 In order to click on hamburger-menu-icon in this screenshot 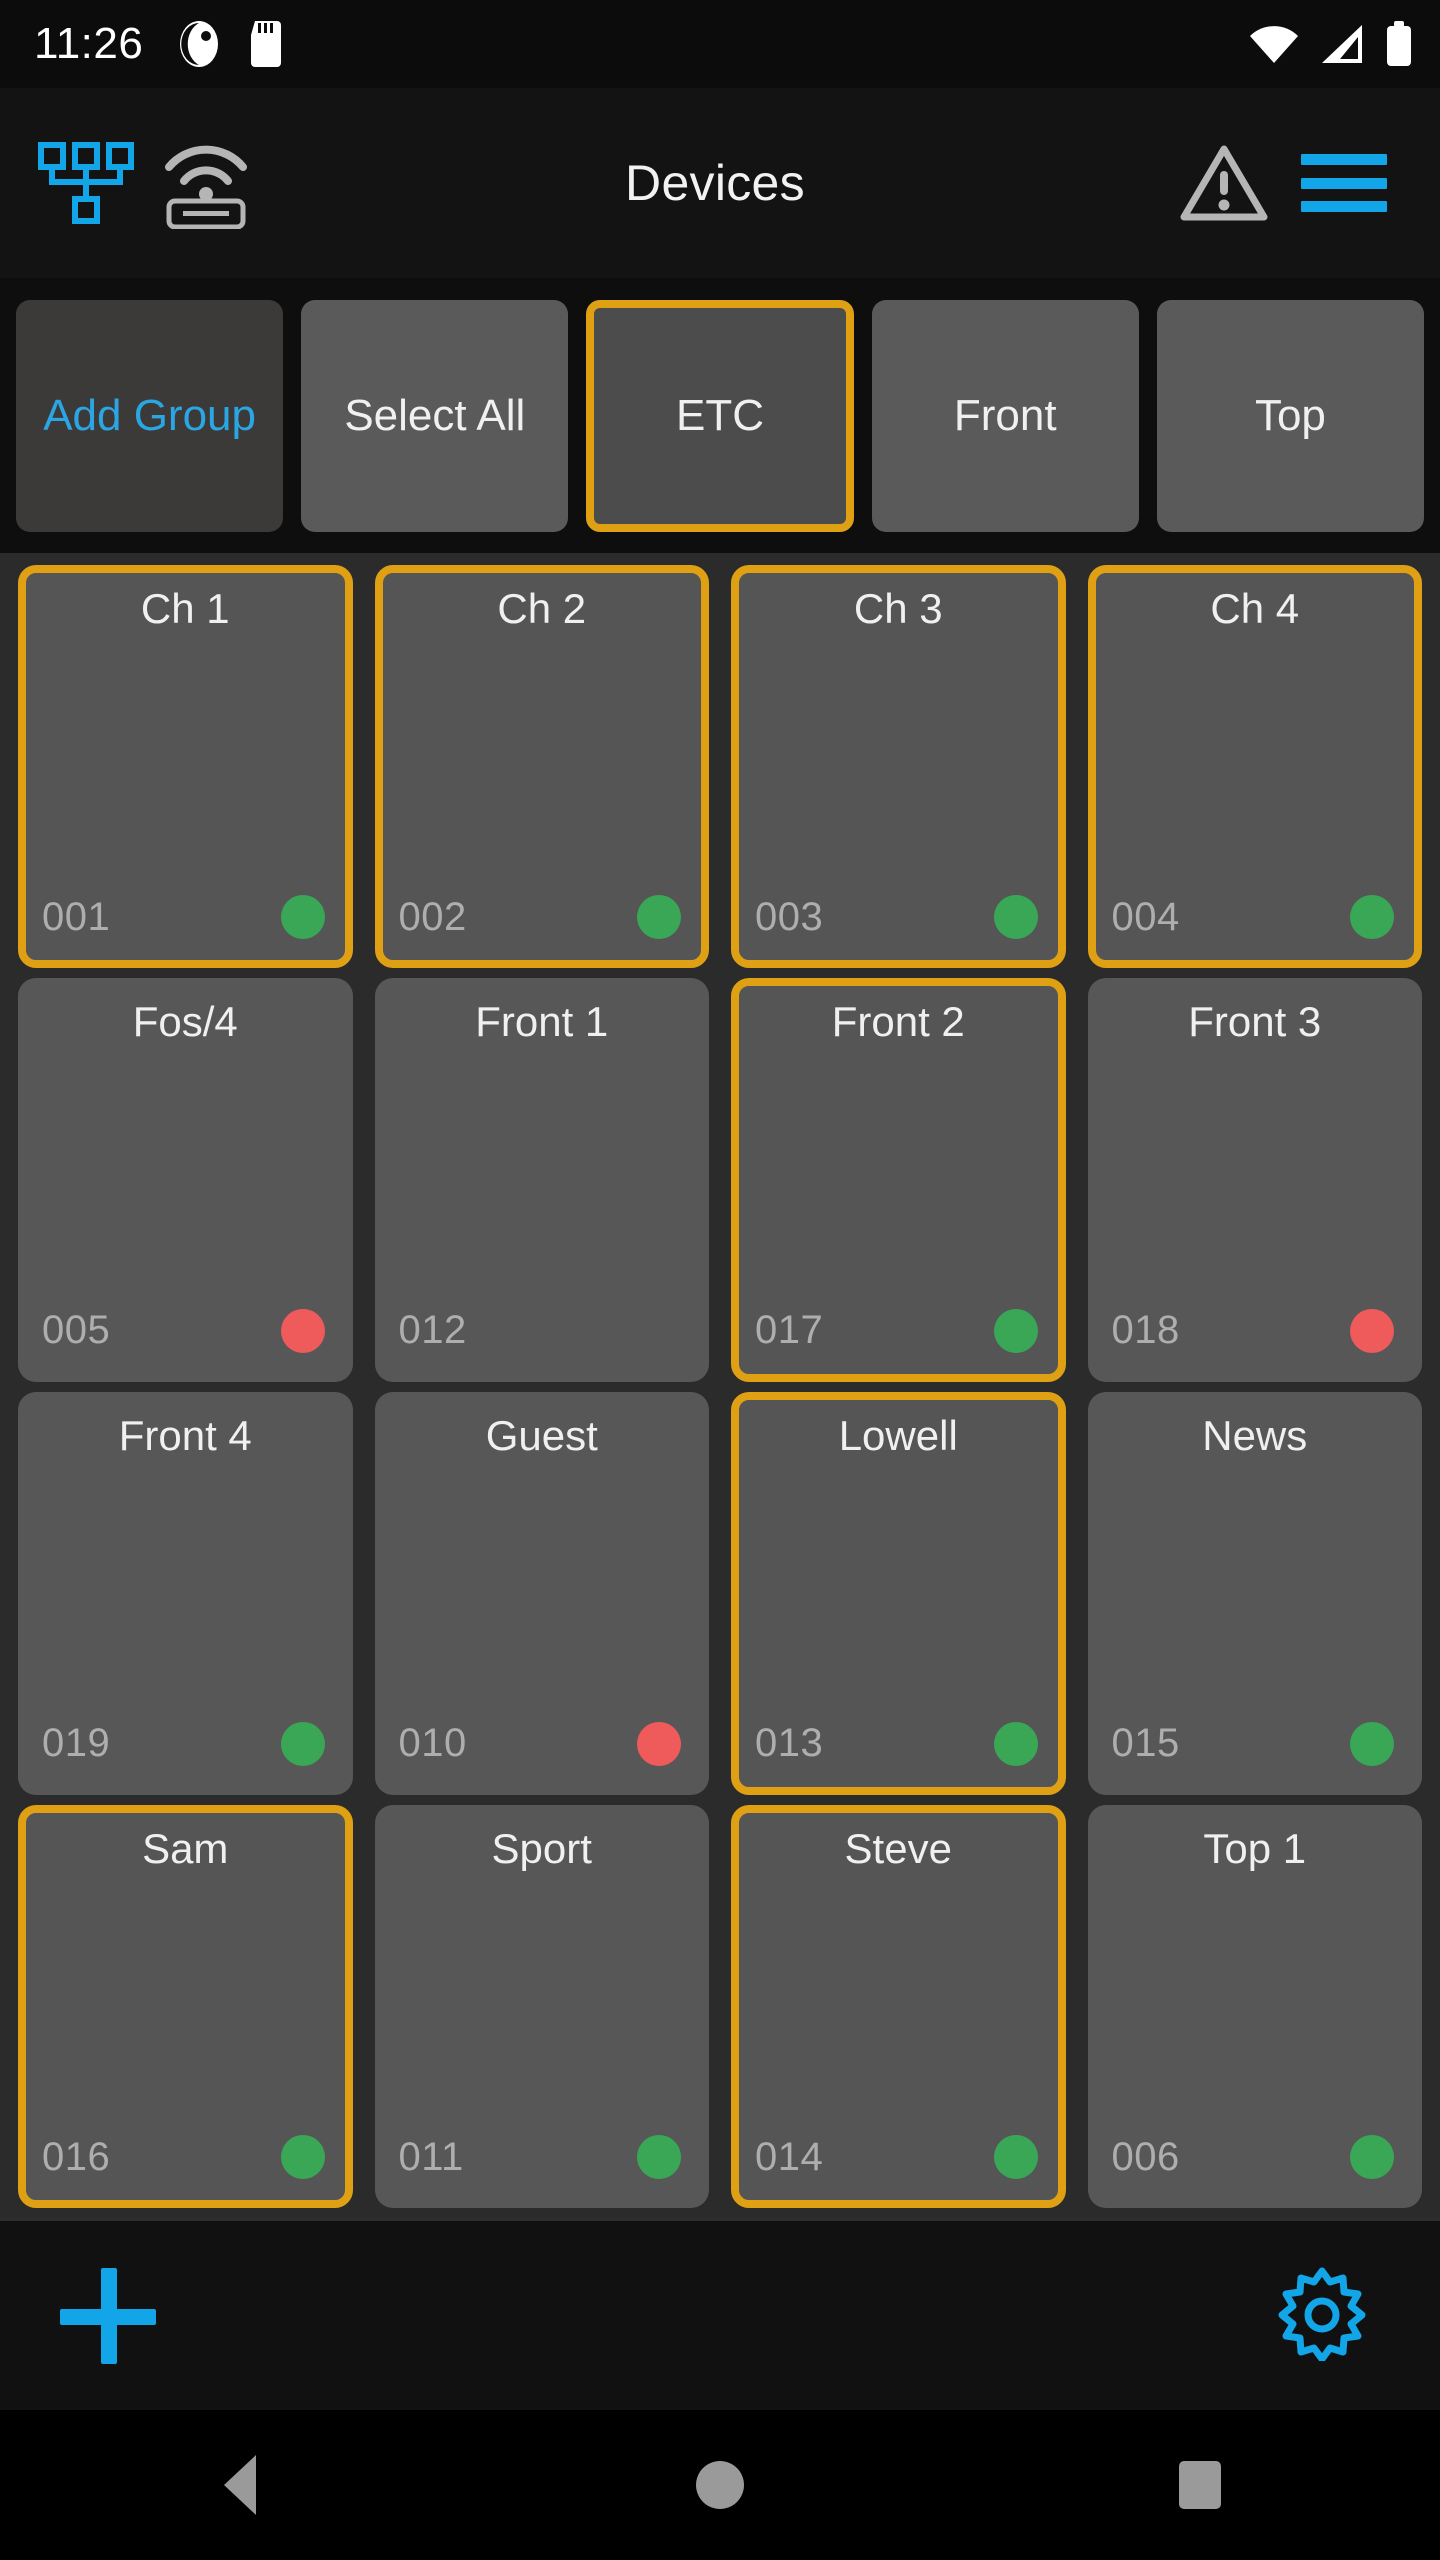, I will do `click(1344, 183)`.